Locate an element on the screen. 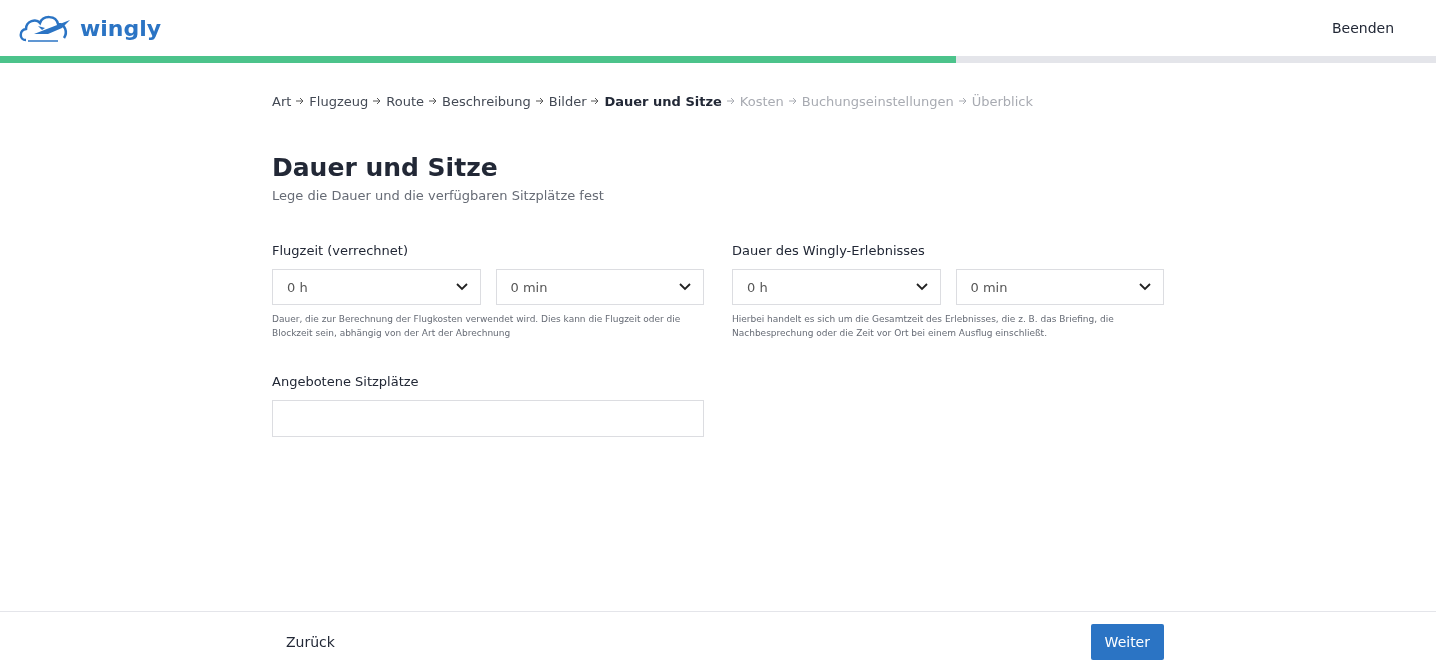  page-subtitle: Lege die Dauer und die verfügbaren Sitzplätze fest is located at coordinates (438, 195).